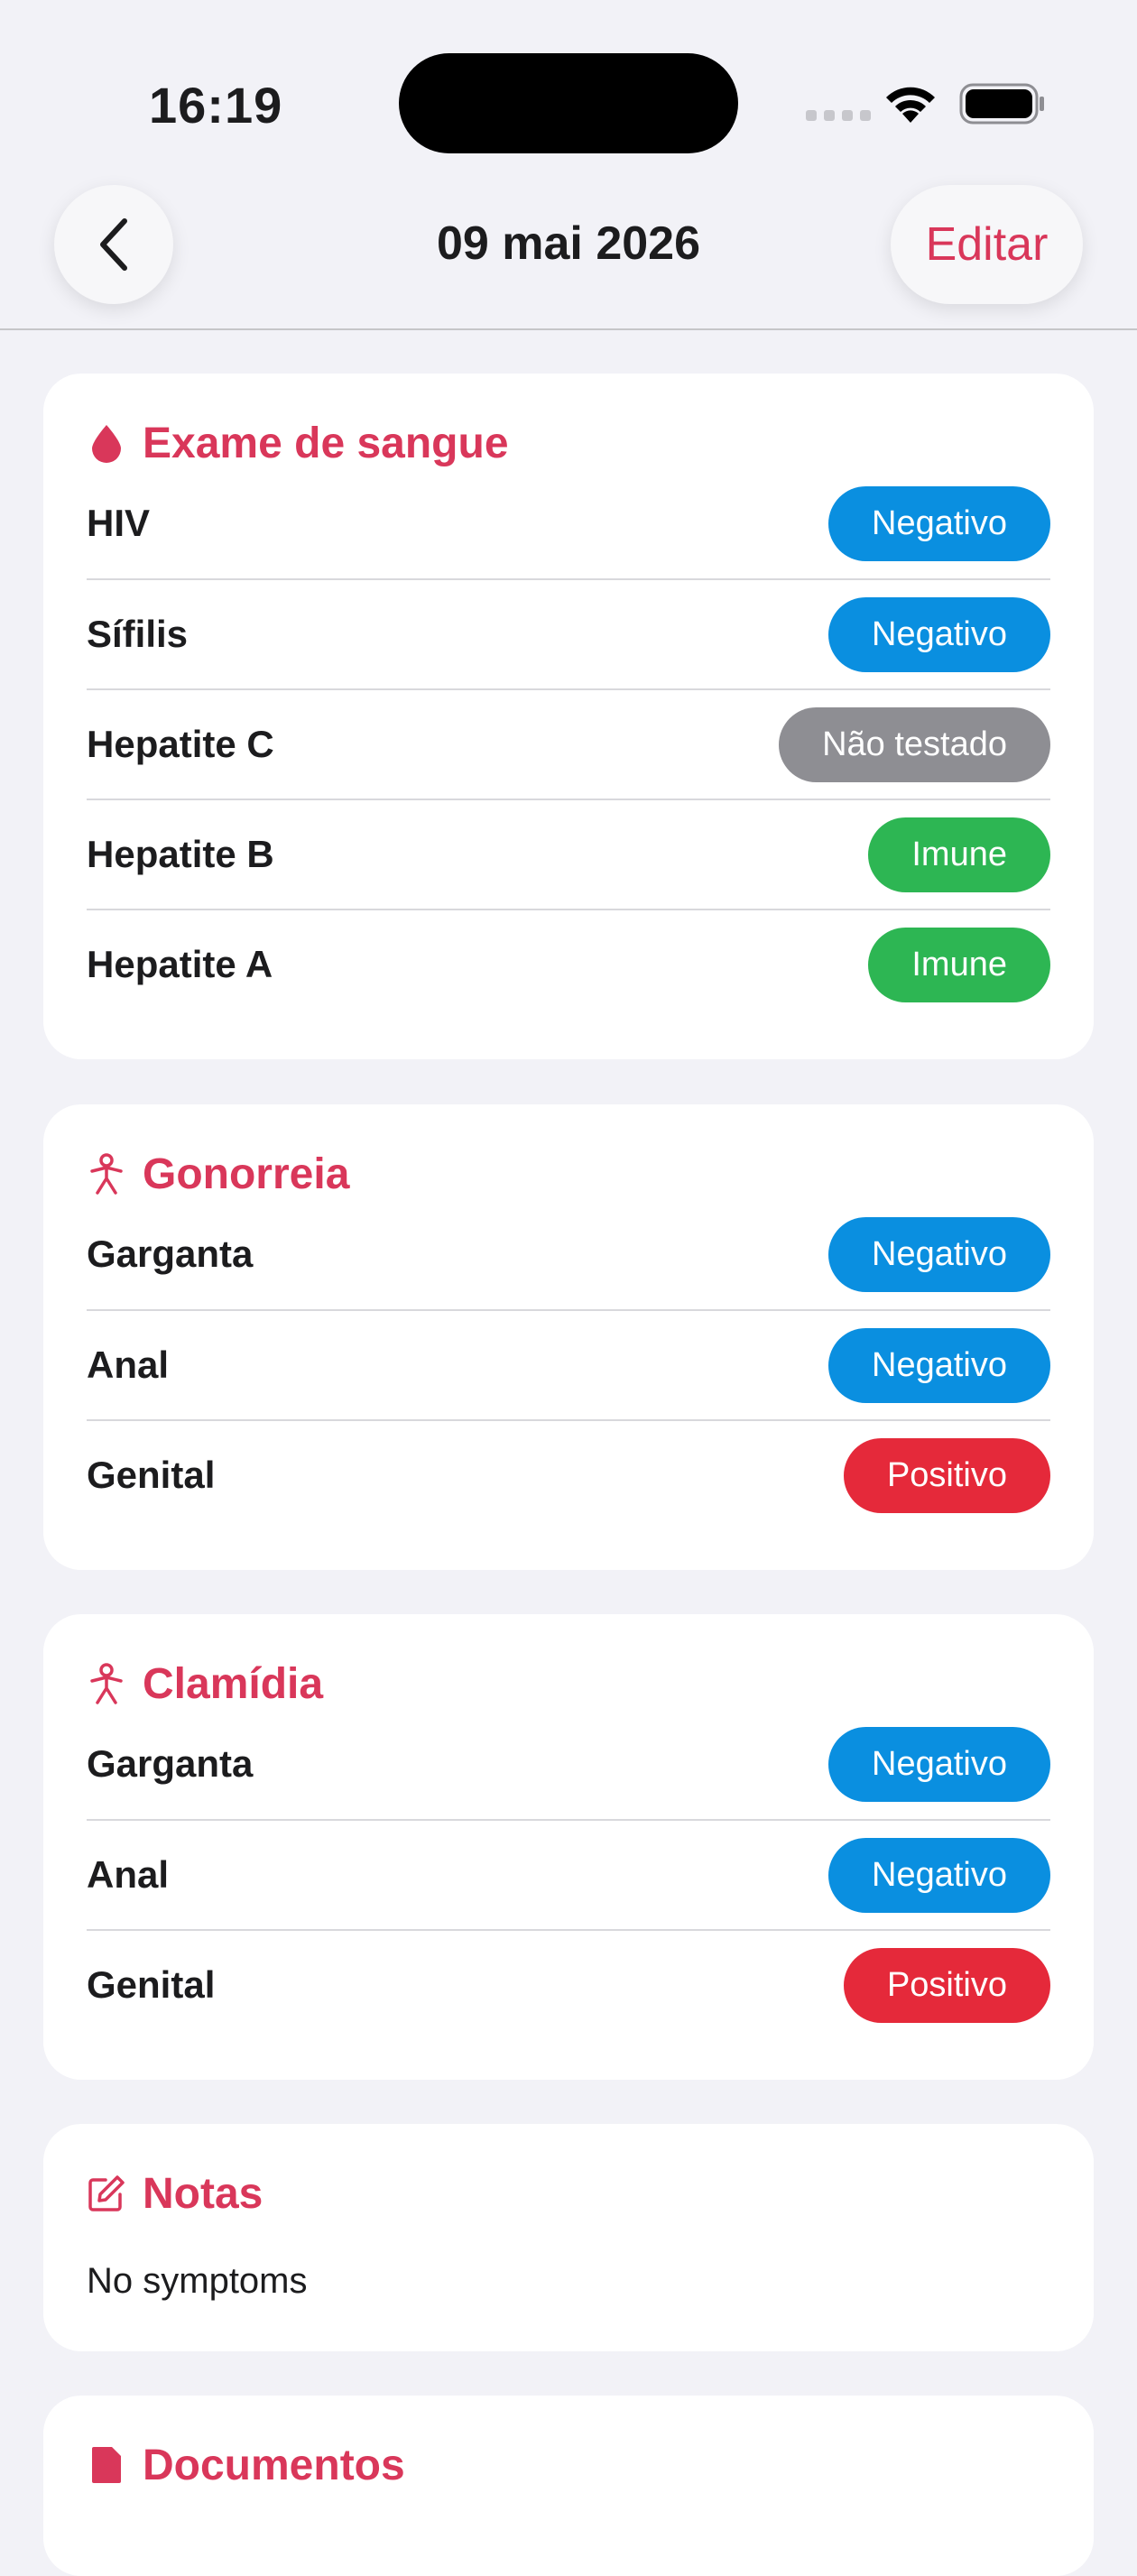 The image size is (1137, 2576). I want to click on notes-header: Notas, so click(175, 2193).